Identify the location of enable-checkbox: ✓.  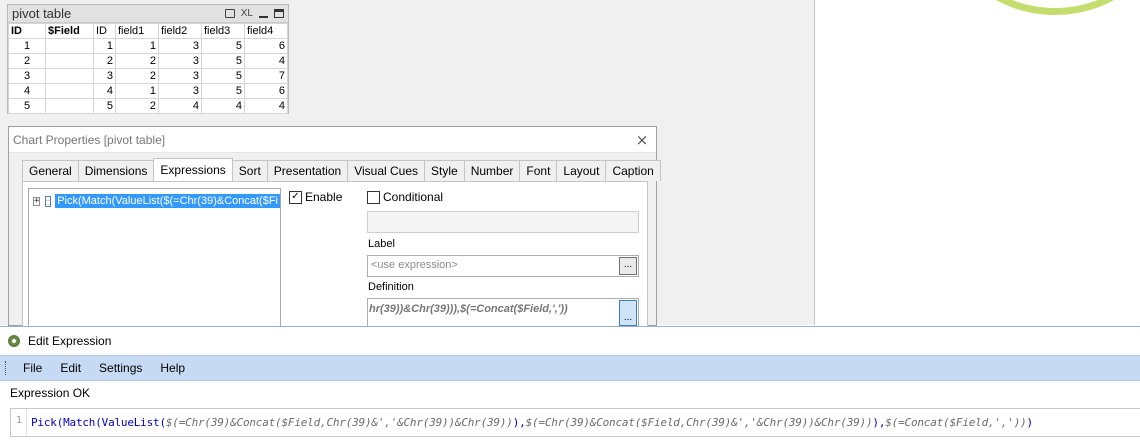
(295, 197).